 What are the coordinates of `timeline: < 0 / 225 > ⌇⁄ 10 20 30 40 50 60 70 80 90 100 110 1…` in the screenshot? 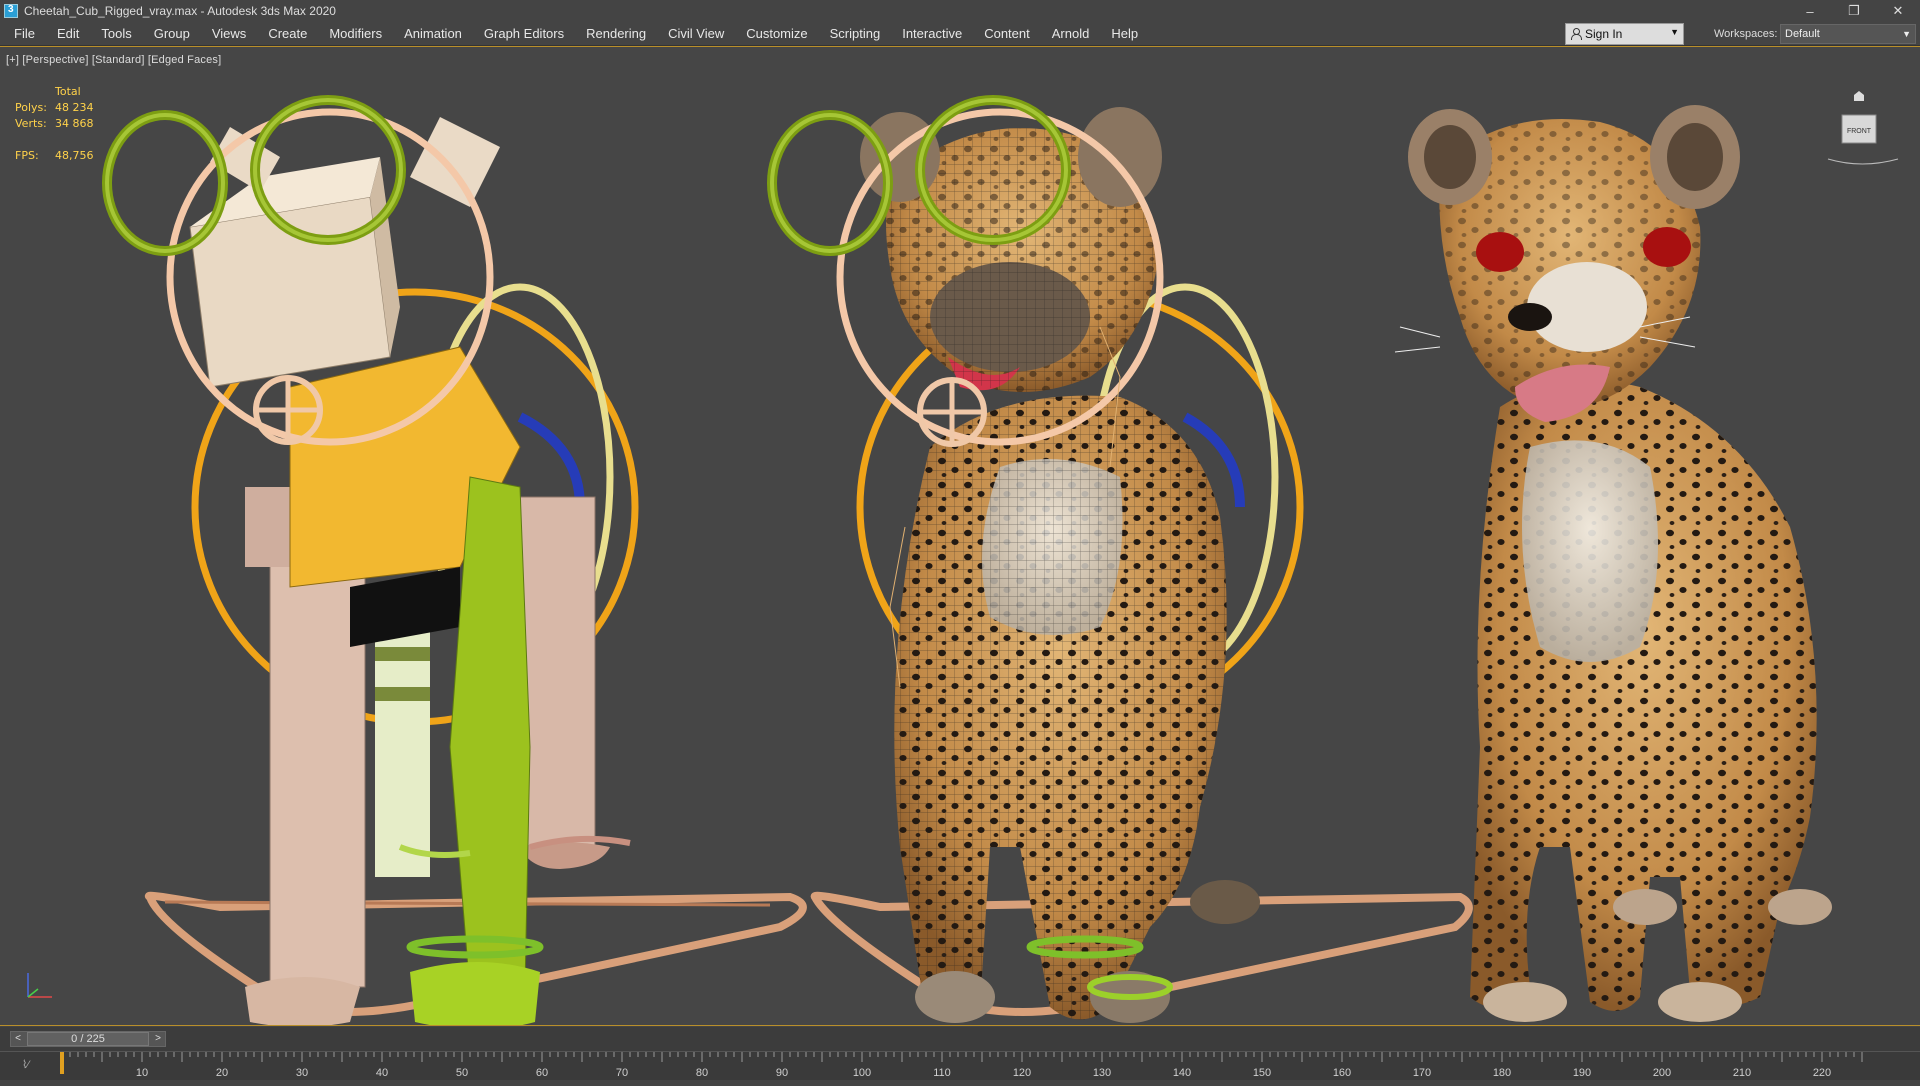 It's located at (960, 1053).